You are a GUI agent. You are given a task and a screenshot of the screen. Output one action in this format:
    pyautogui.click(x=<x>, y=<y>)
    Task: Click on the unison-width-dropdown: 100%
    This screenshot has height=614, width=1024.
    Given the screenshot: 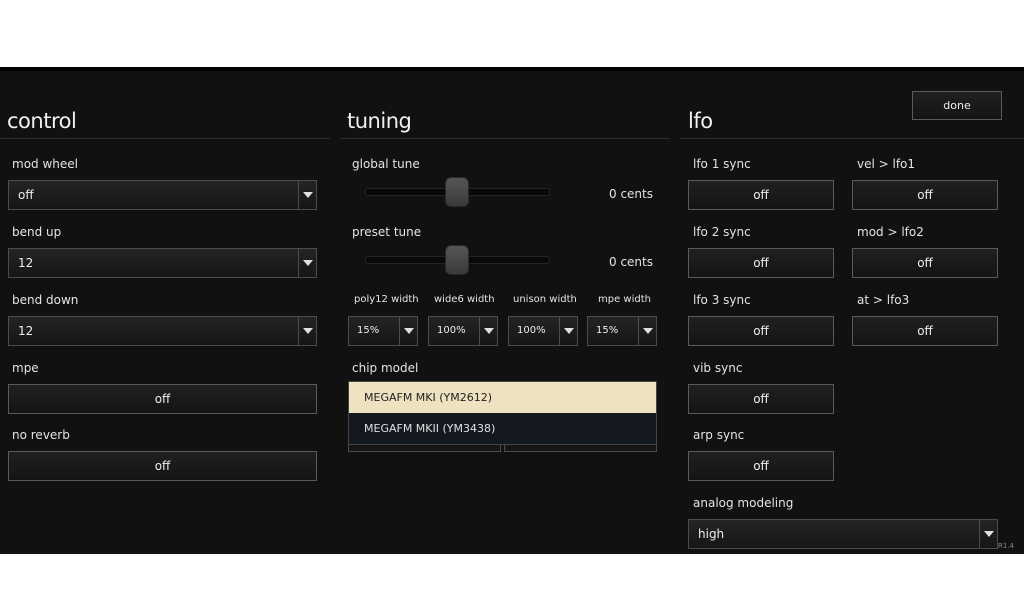 What is the action you would take?
    pyautogui.click(x=543, y=331)
    